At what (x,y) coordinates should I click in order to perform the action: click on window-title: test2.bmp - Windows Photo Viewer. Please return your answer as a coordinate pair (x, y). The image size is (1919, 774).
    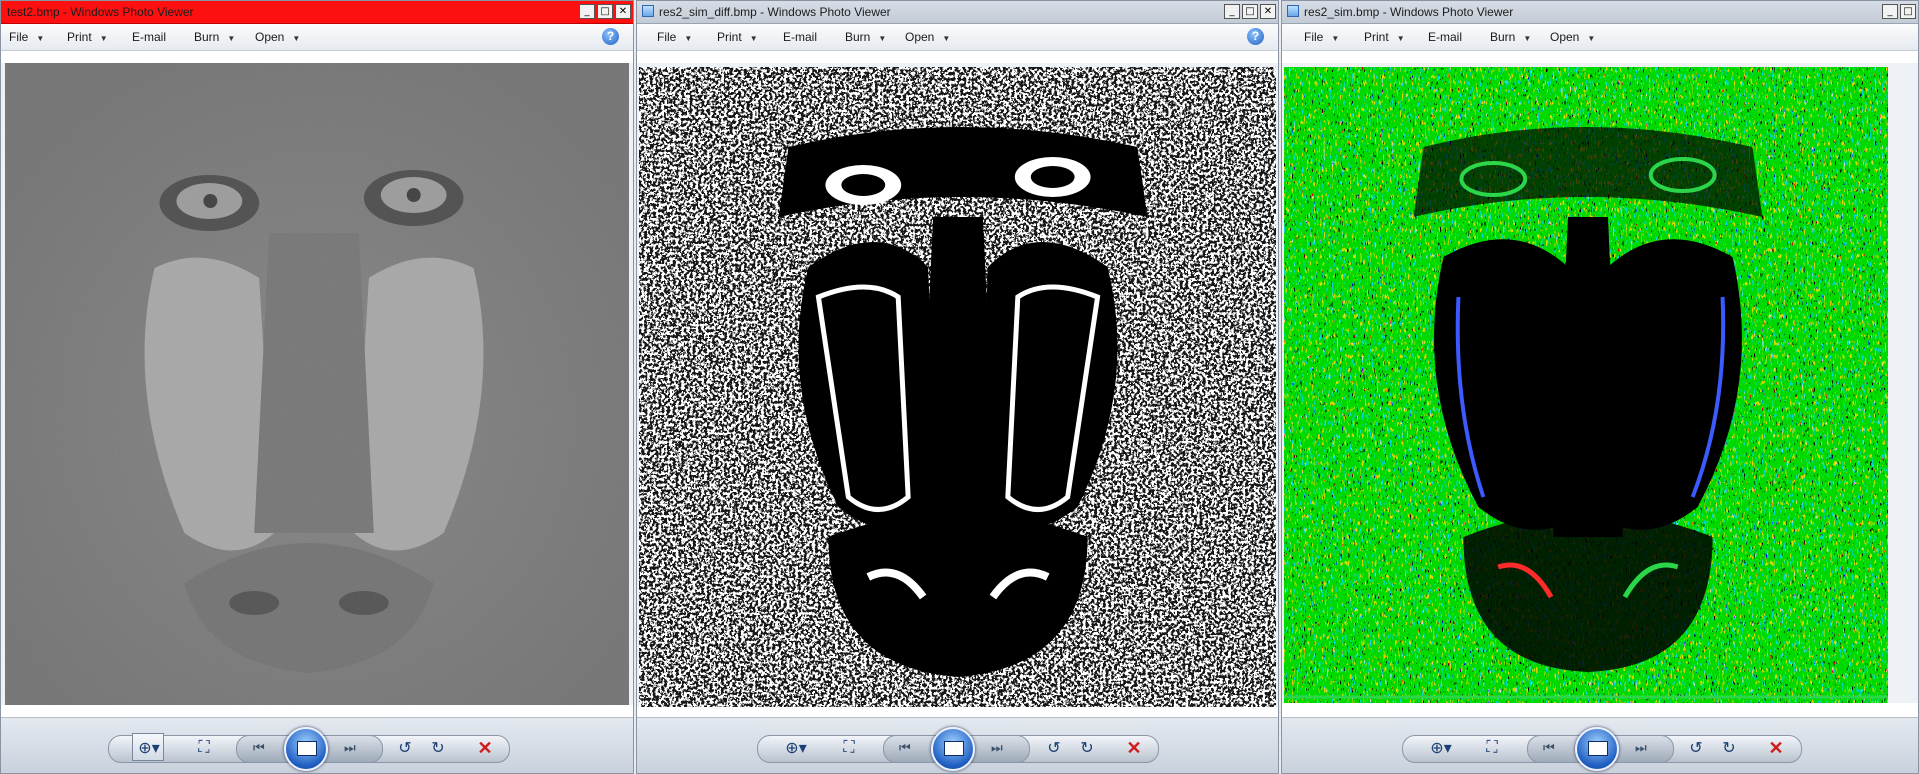
    Looking at the image, I should click on (100, 12).